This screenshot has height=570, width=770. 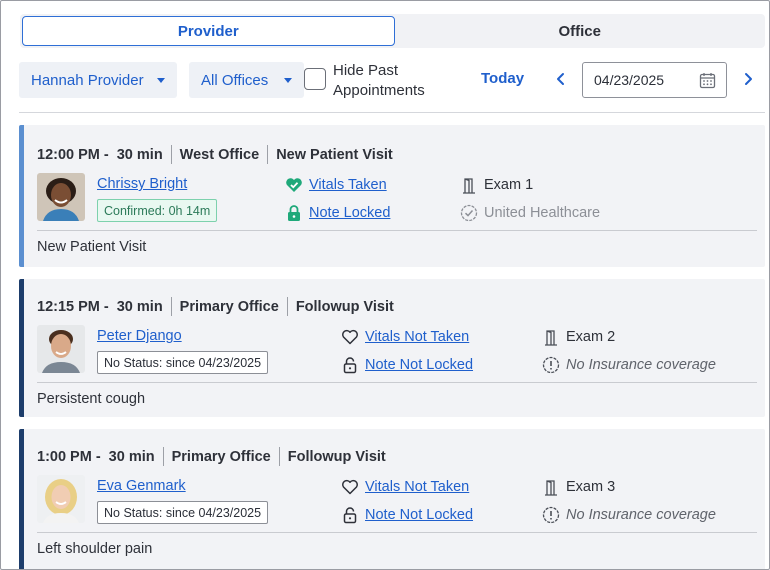 What do you see at coordinates (393, 81) in the screenshot?
I see `hide-past-label: Hide Past Appointments` at bounding box center [393, 81].